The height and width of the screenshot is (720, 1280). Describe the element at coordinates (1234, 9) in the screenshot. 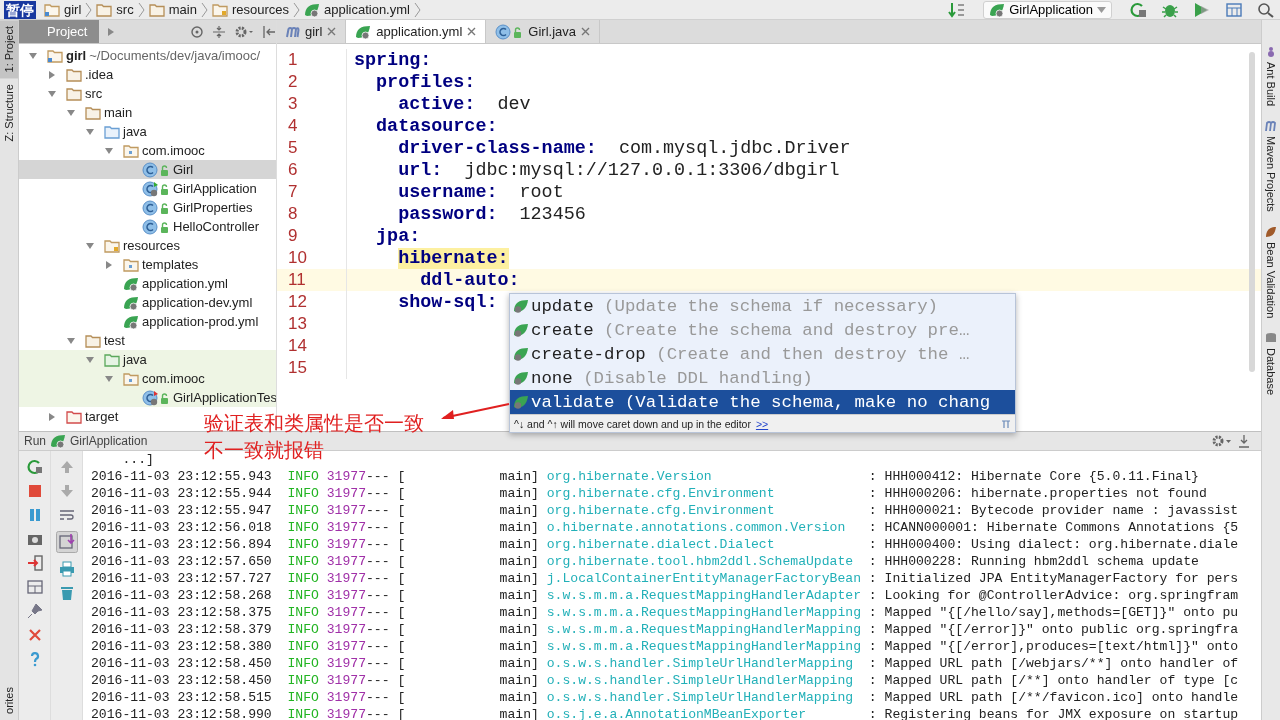

I see `project-structure-icon` at that location.